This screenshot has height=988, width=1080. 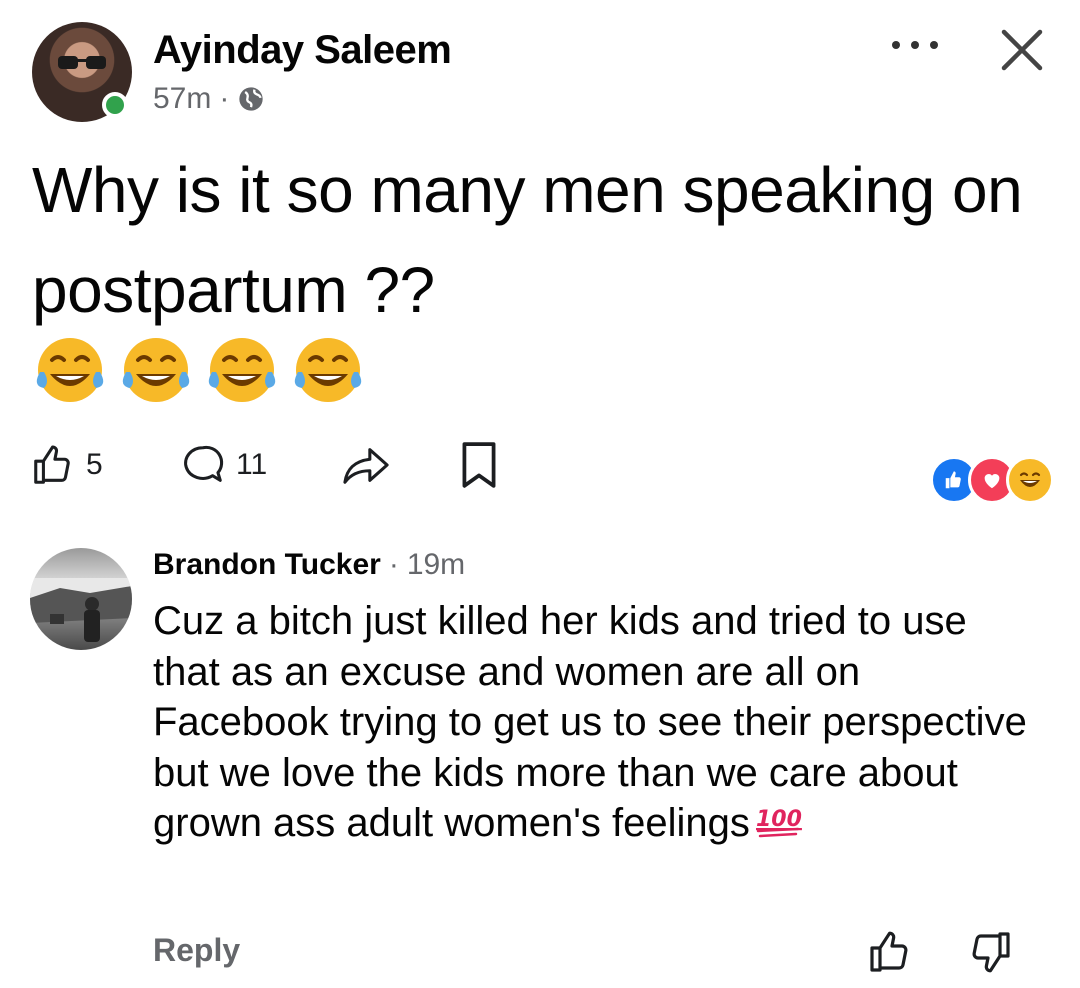 What do you see at coordinates (436, 565) in the screenshot?
I see `comment-time: 19m` at bounding box center [436, 565].